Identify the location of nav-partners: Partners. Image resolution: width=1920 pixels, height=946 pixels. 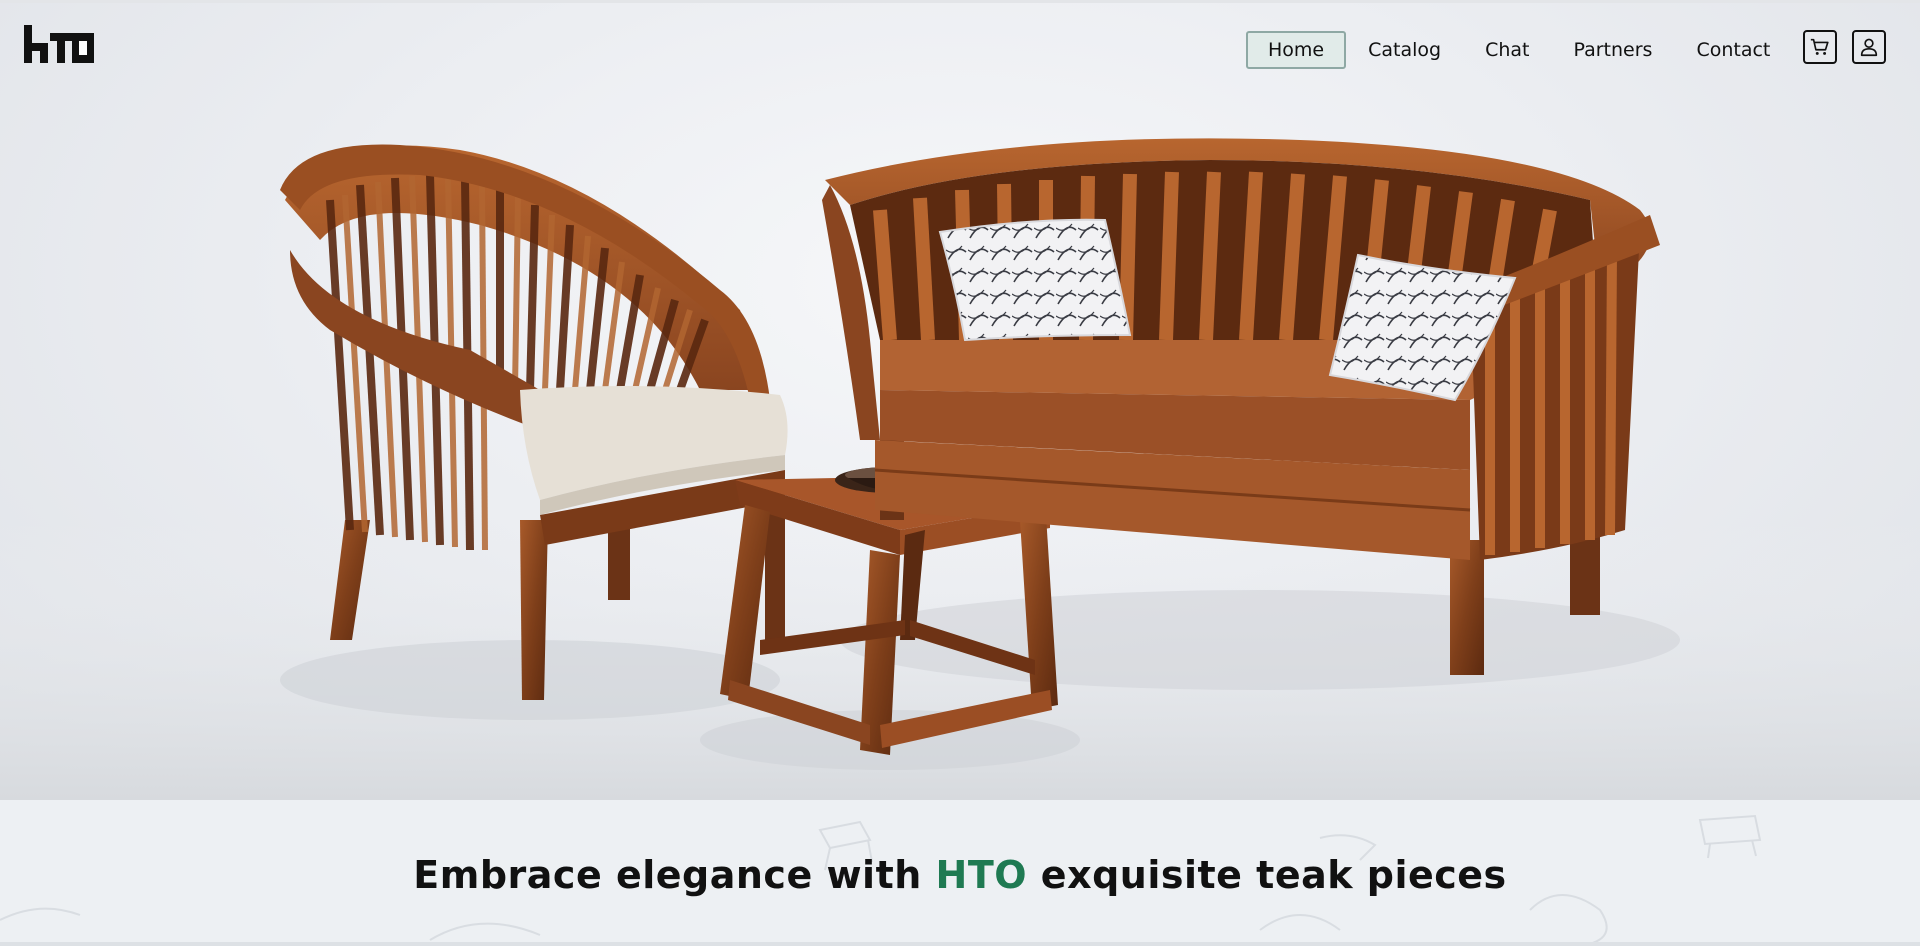
(1612, 50).